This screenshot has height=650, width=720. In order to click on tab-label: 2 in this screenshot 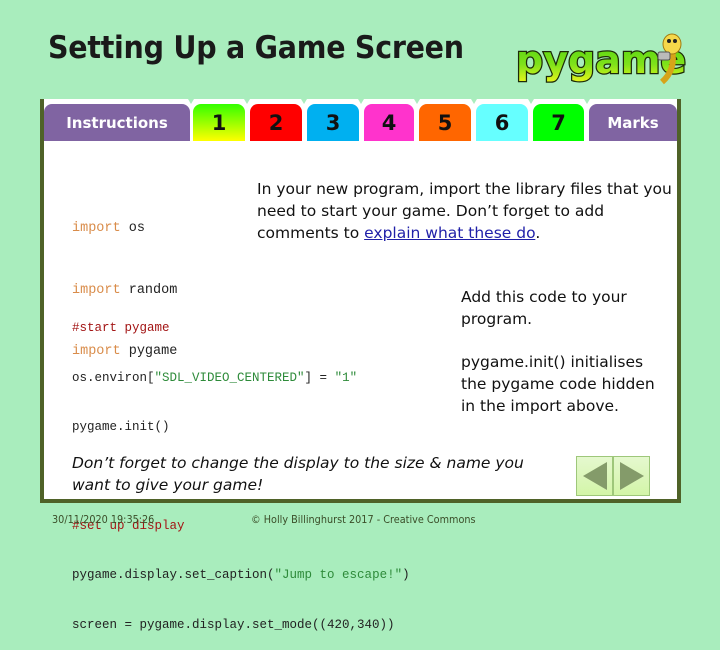, I will do `click(276, 122)`.